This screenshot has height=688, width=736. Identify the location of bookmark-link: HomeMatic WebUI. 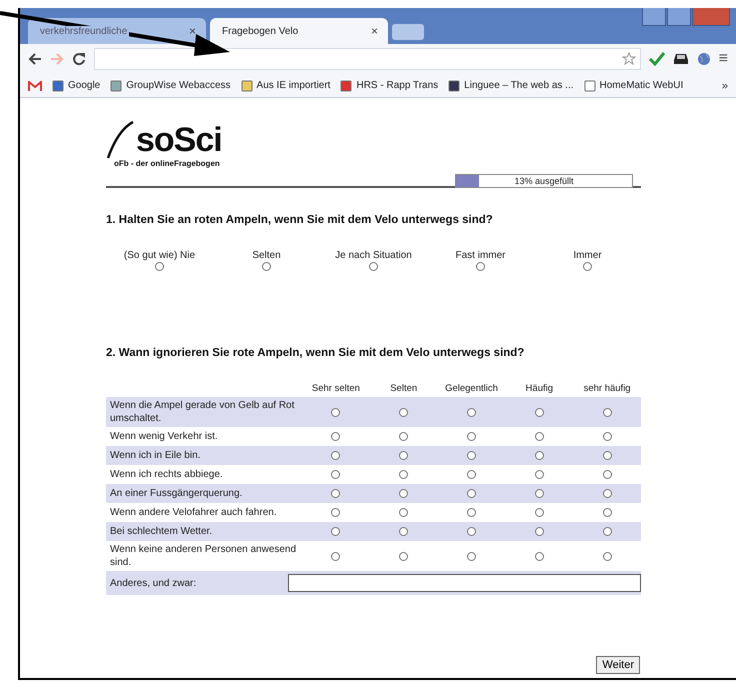
(634, 86).